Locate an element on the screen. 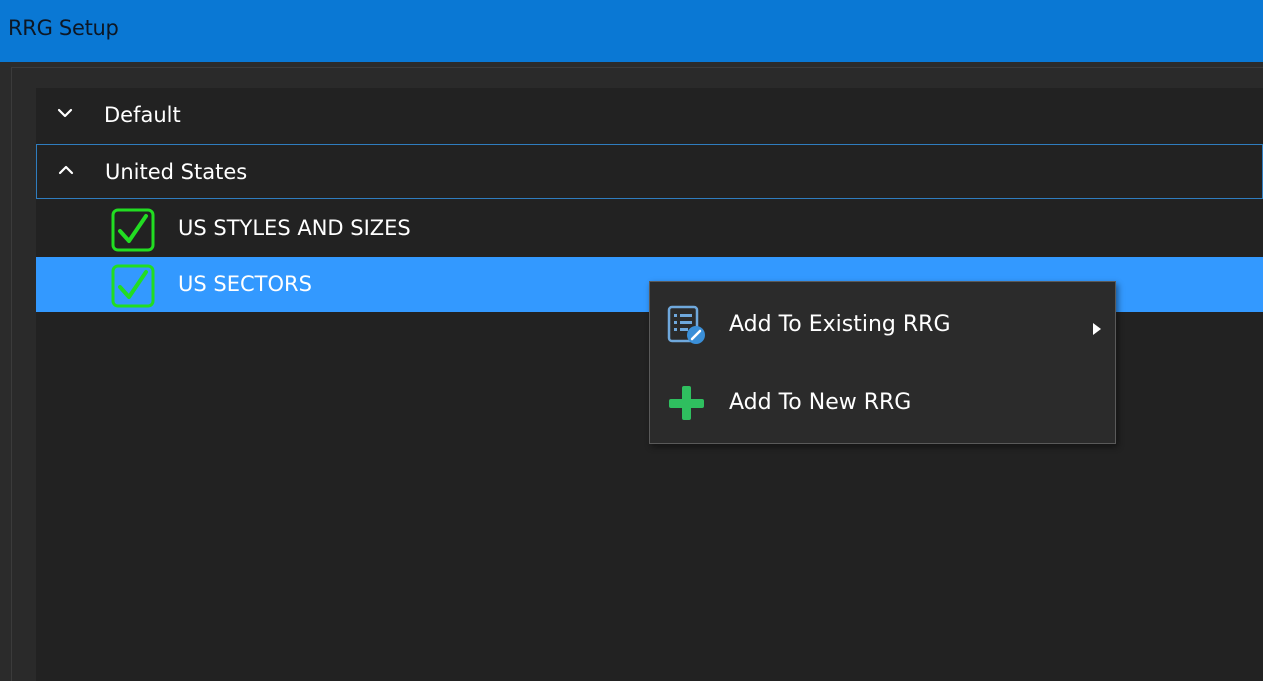 The height and width of the screenshot is (681, 1263). tree-group-label: United States is located at coordinates (176, 172).